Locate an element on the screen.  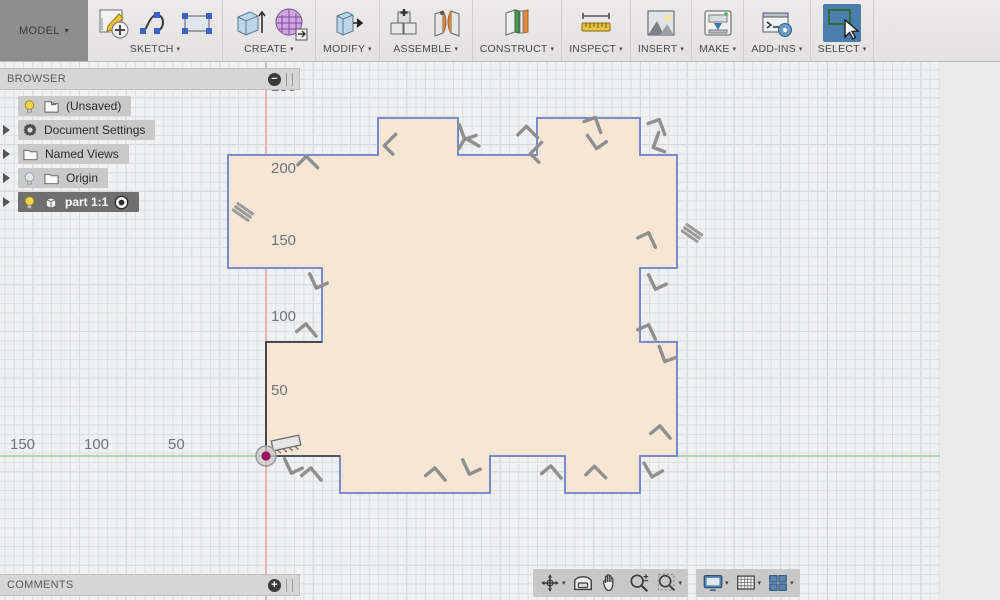
rectangle-icon is located at coordinates (197, 23).